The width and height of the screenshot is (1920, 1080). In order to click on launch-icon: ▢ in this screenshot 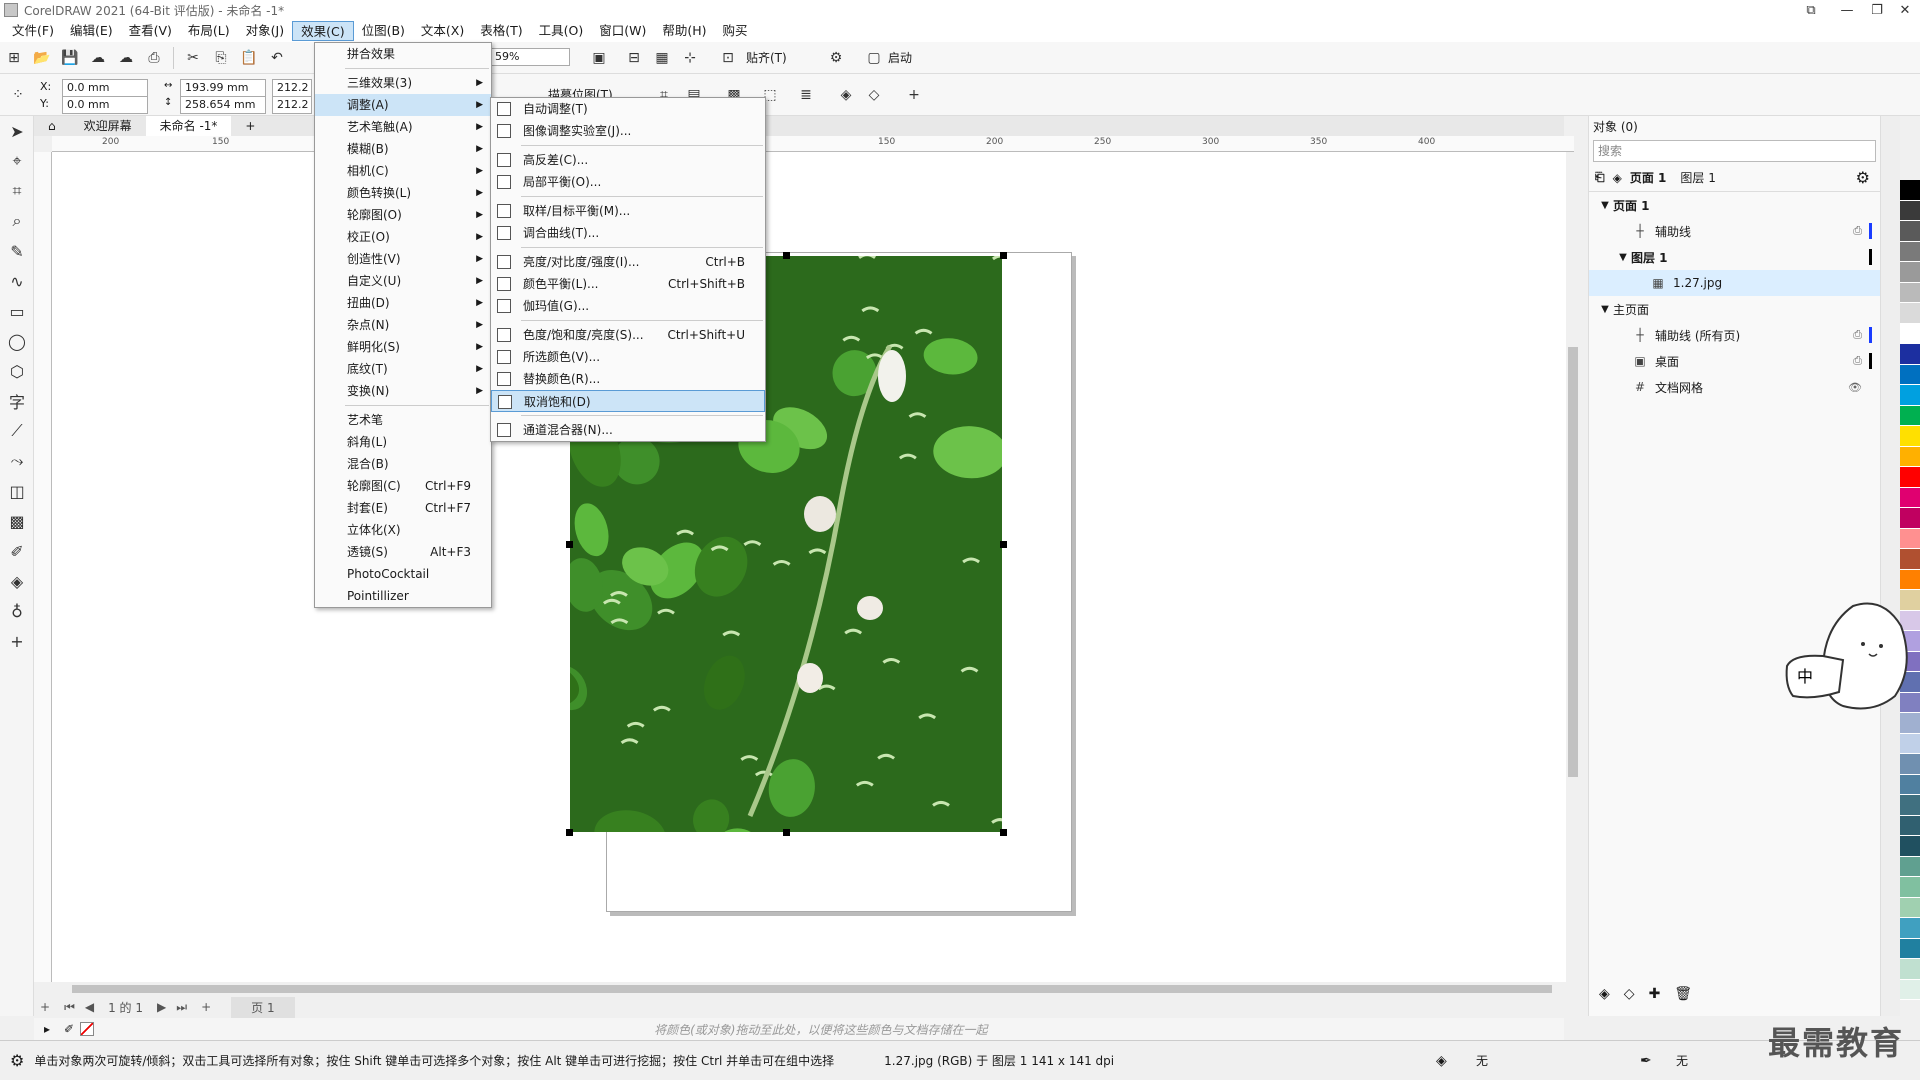, I will do `click(874, 58)`.